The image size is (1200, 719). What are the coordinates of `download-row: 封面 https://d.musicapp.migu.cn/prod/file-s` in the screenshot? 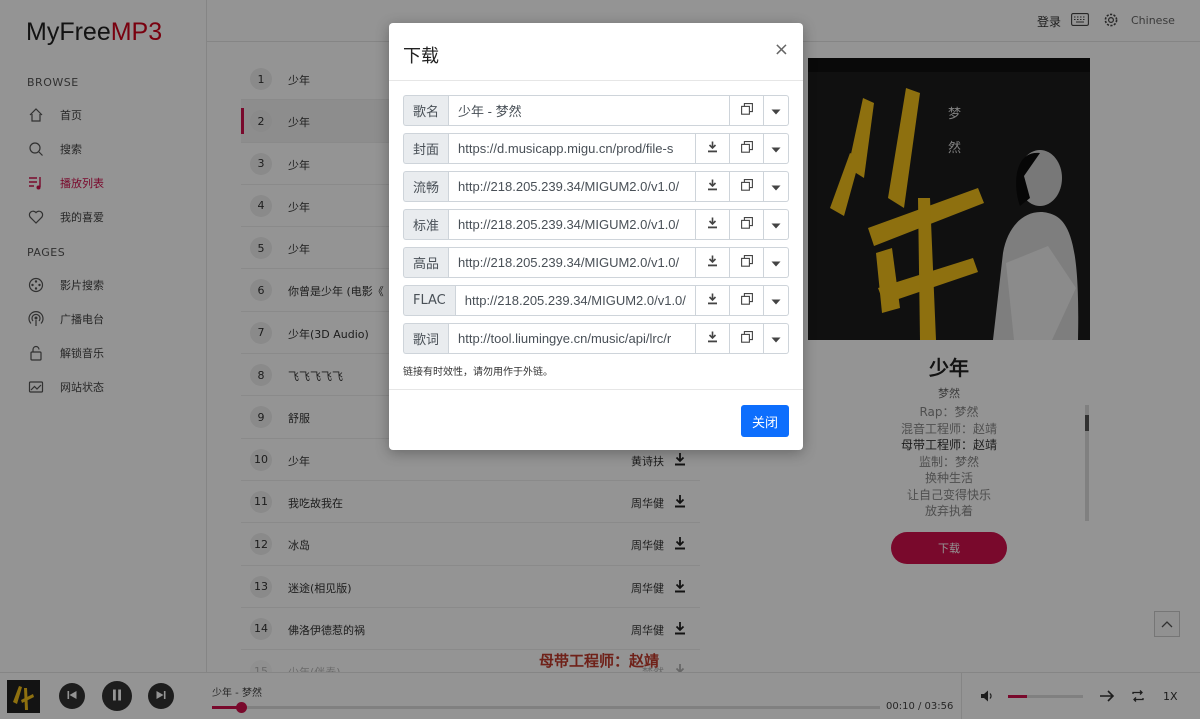 It's located at (596, 148).